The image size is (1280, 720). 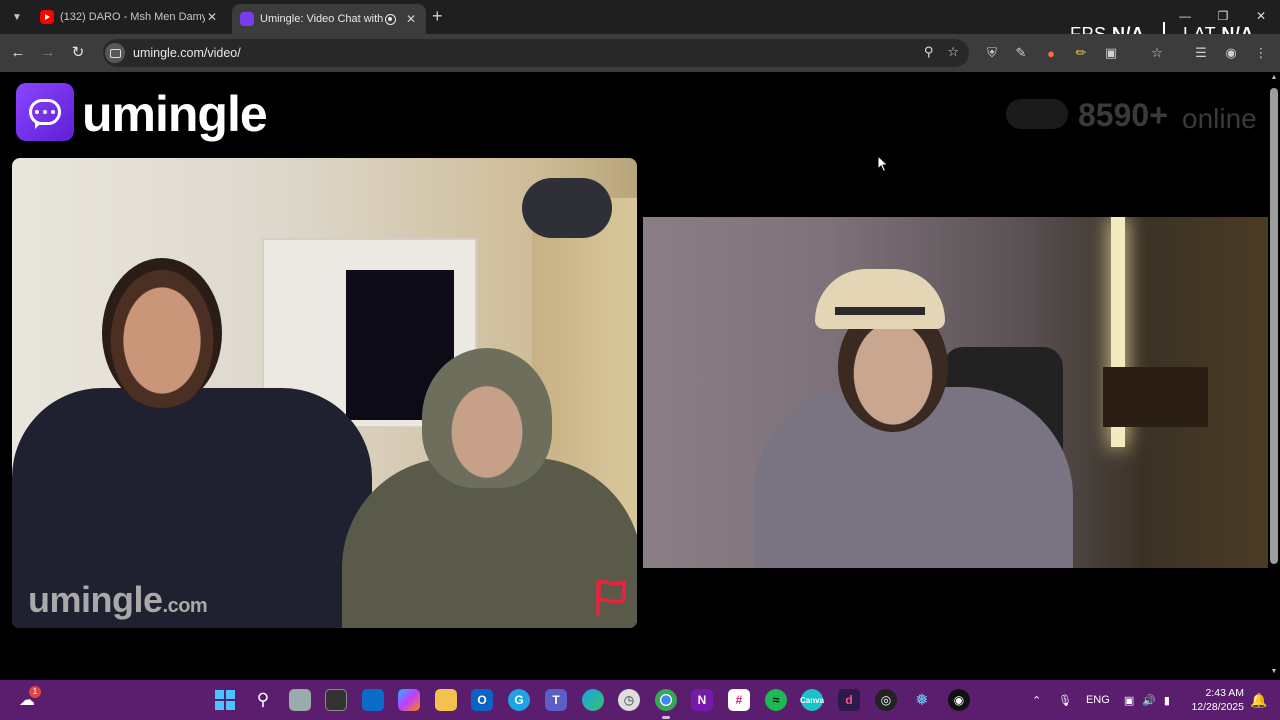 I want to click on video-bag, so click(x=567, y=208).